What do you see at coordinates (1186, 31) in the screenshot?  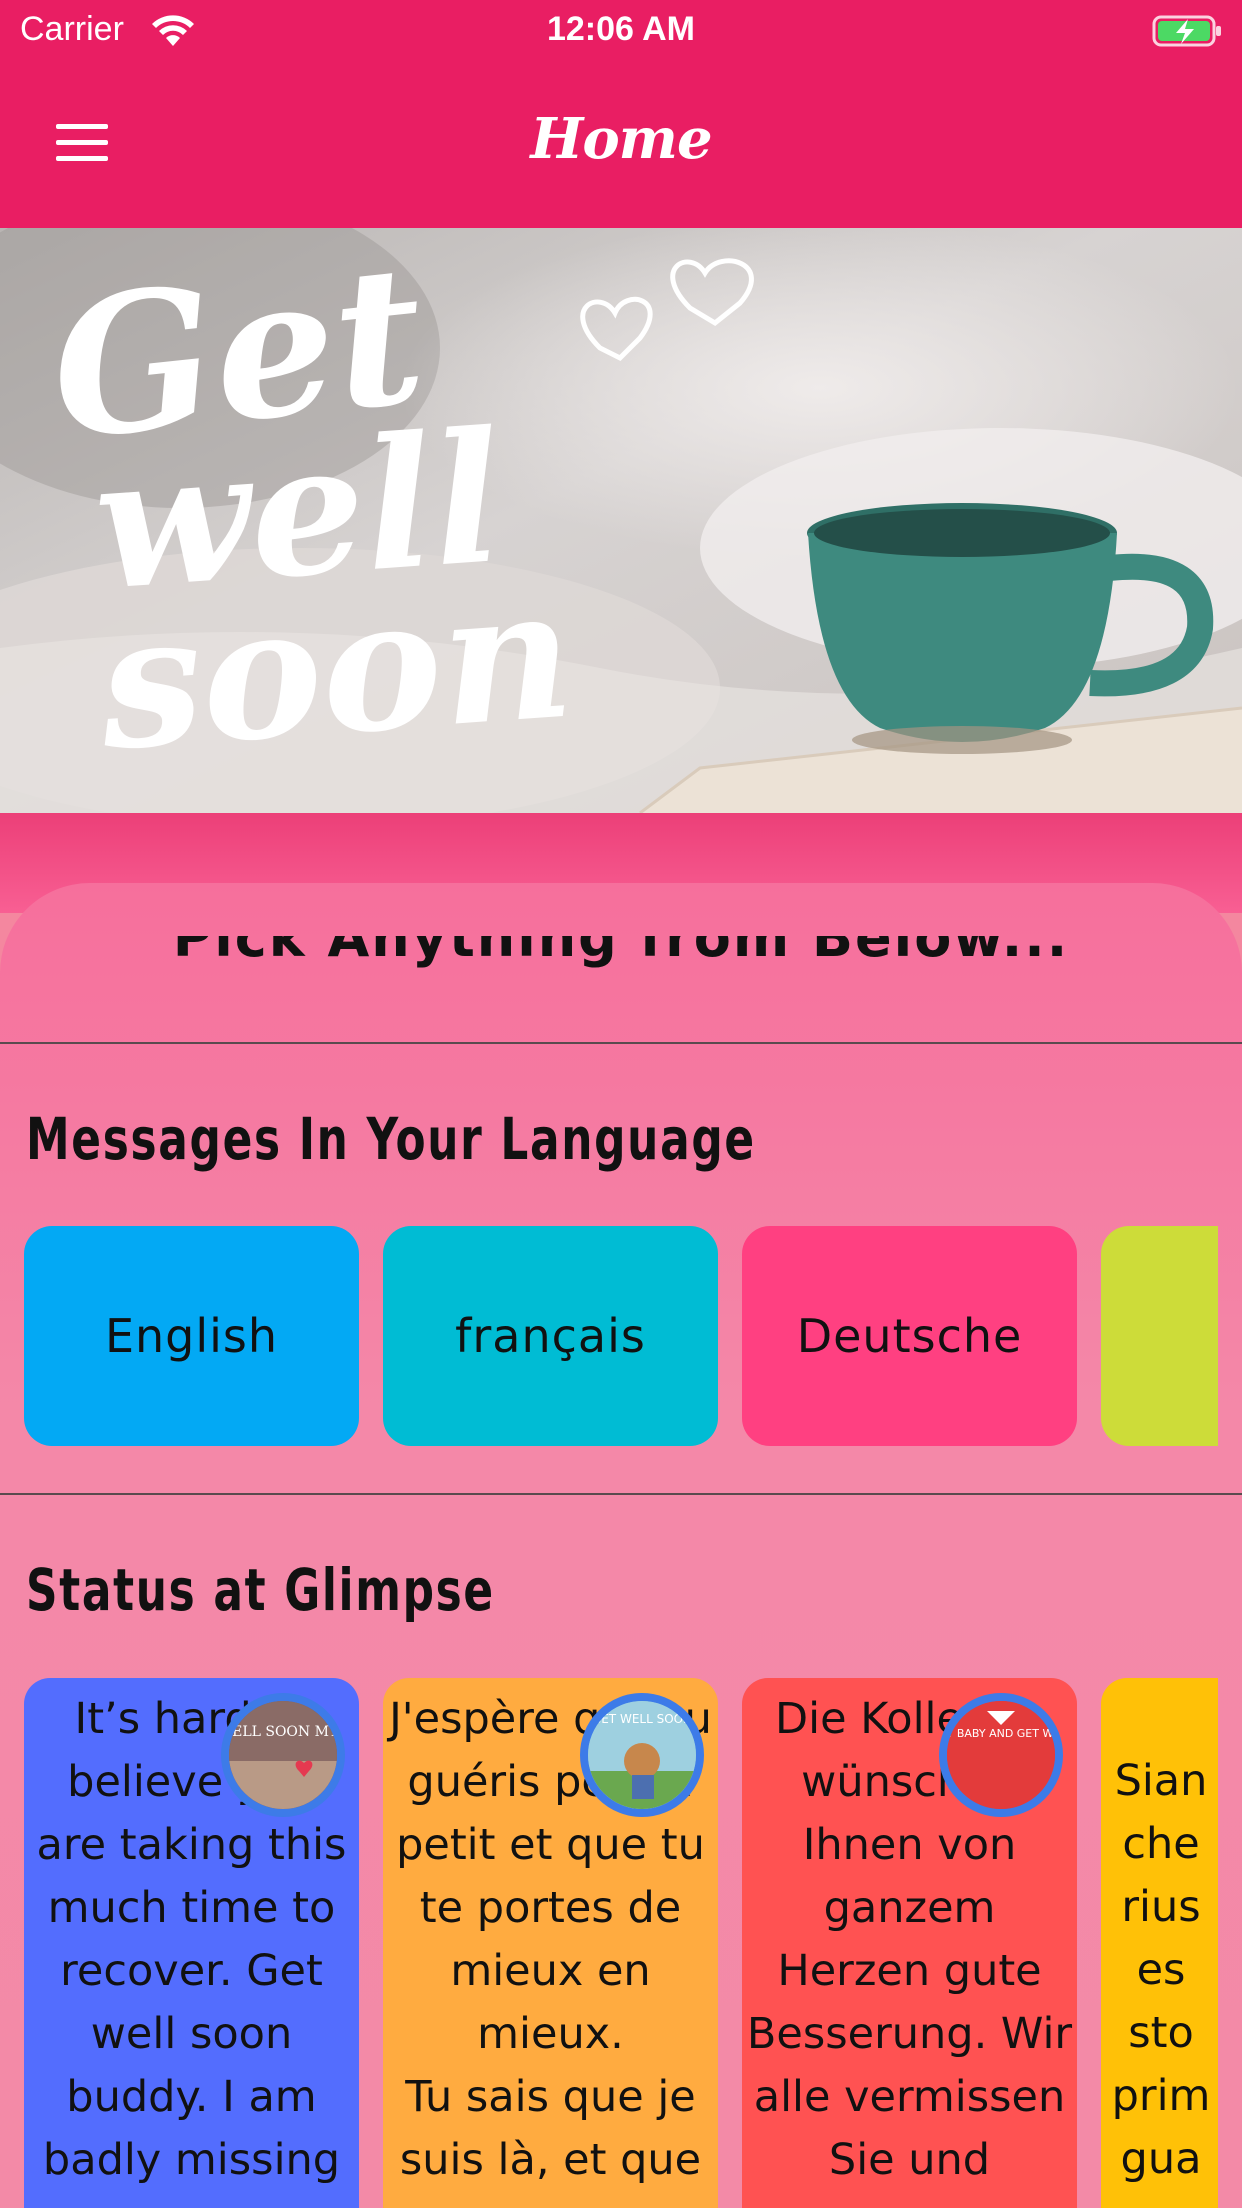 I see `battery-charging-icon` at bounding box center [1186, 31].